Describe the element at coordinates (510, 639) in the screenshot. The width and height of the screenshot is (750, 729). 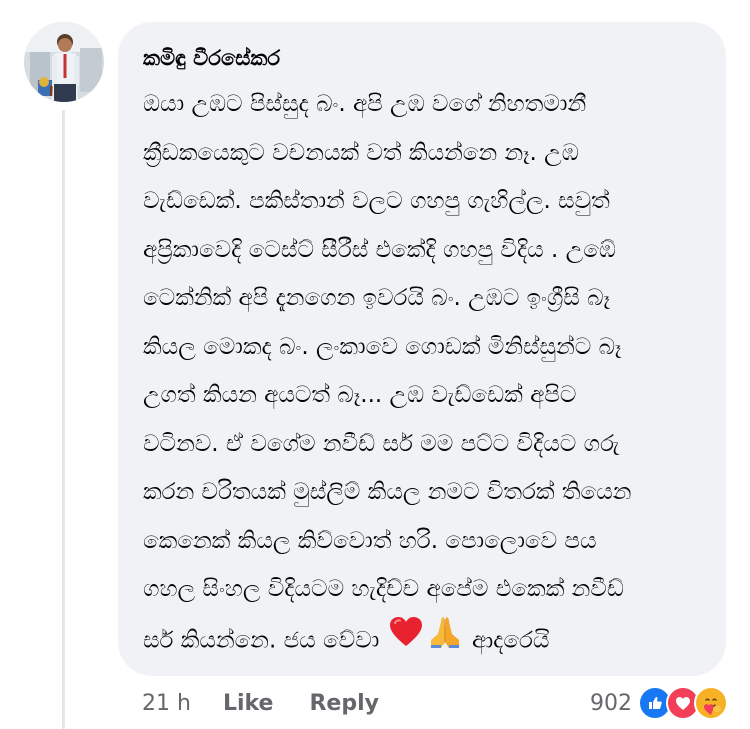
I see `comment-line-end: ආදරෙයි` at that location.